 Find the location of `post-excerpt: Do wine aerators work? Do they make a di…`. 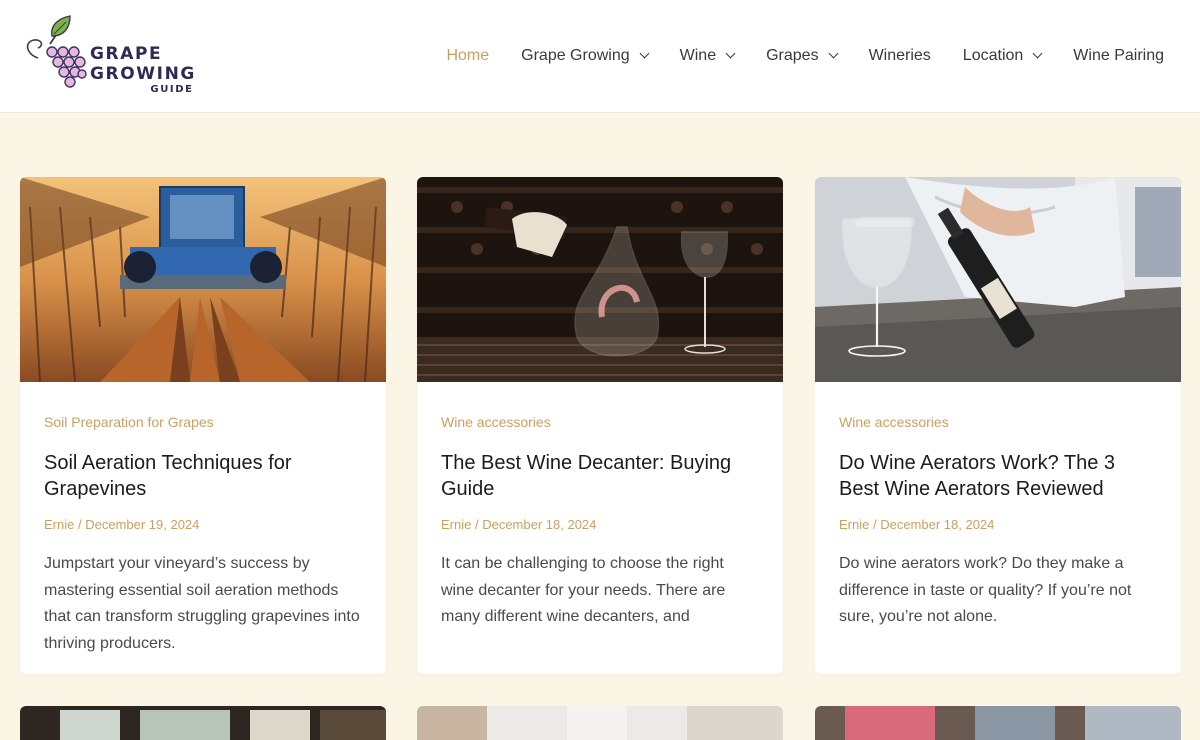

post-excerpt: Do wine aerators work? Do they make a di… is located at coordinates (985, 590).